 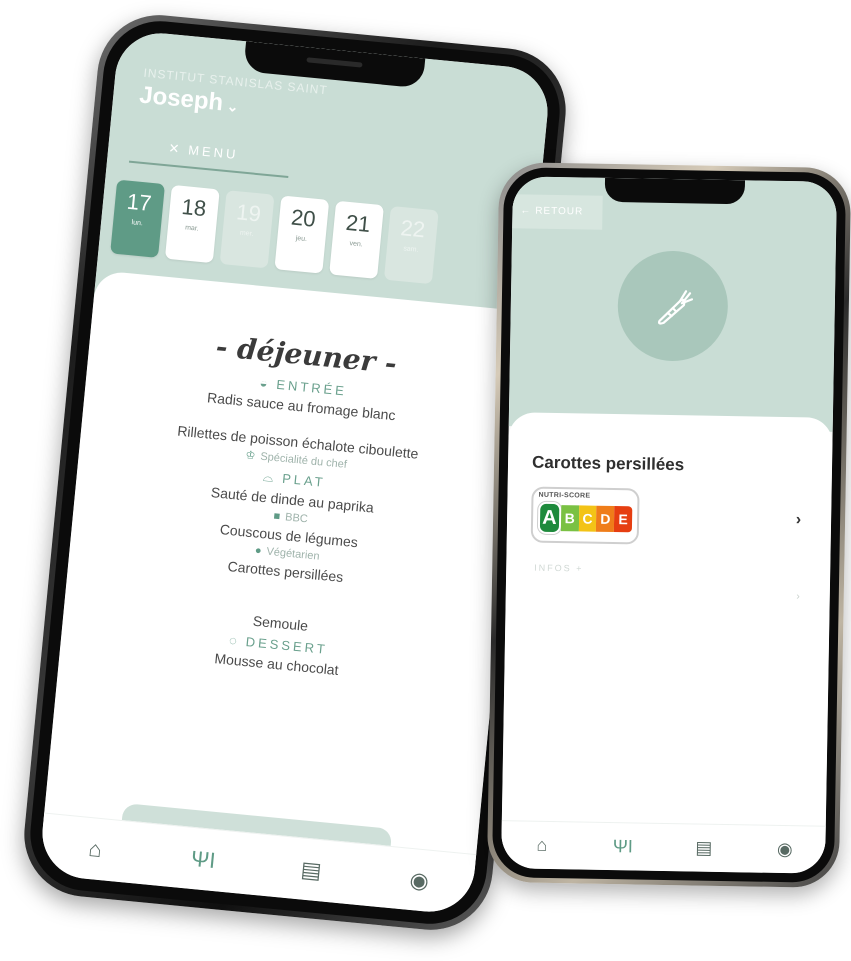 I want to click on dish-header: ← RETOUR, so click(x=673, y=304).